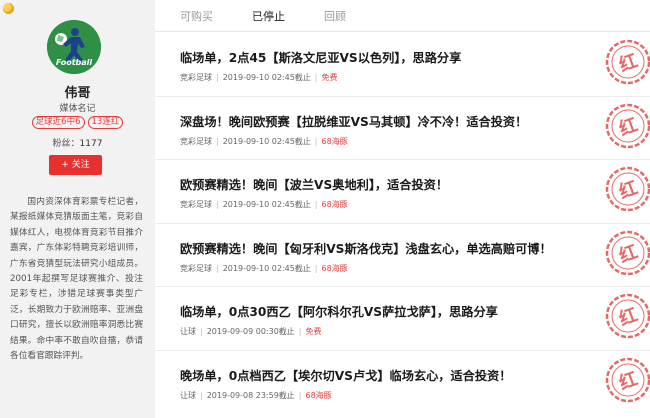  Describe the element at coordinates (345, 375) in the screenshot. I see `item-title: 晚场单，0点档西乙【埃尔切VS卢戈】临场玄心，适合投资！` at that location.